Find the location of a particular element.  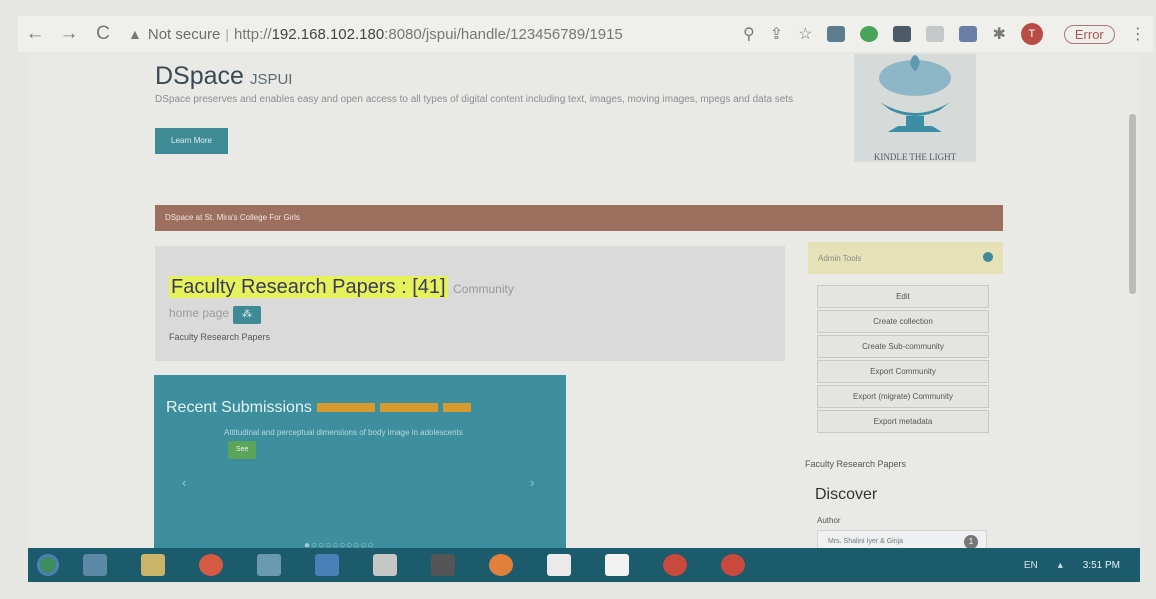

tray-arrow-icon: ▴ is located at coordinates (1060, 565).